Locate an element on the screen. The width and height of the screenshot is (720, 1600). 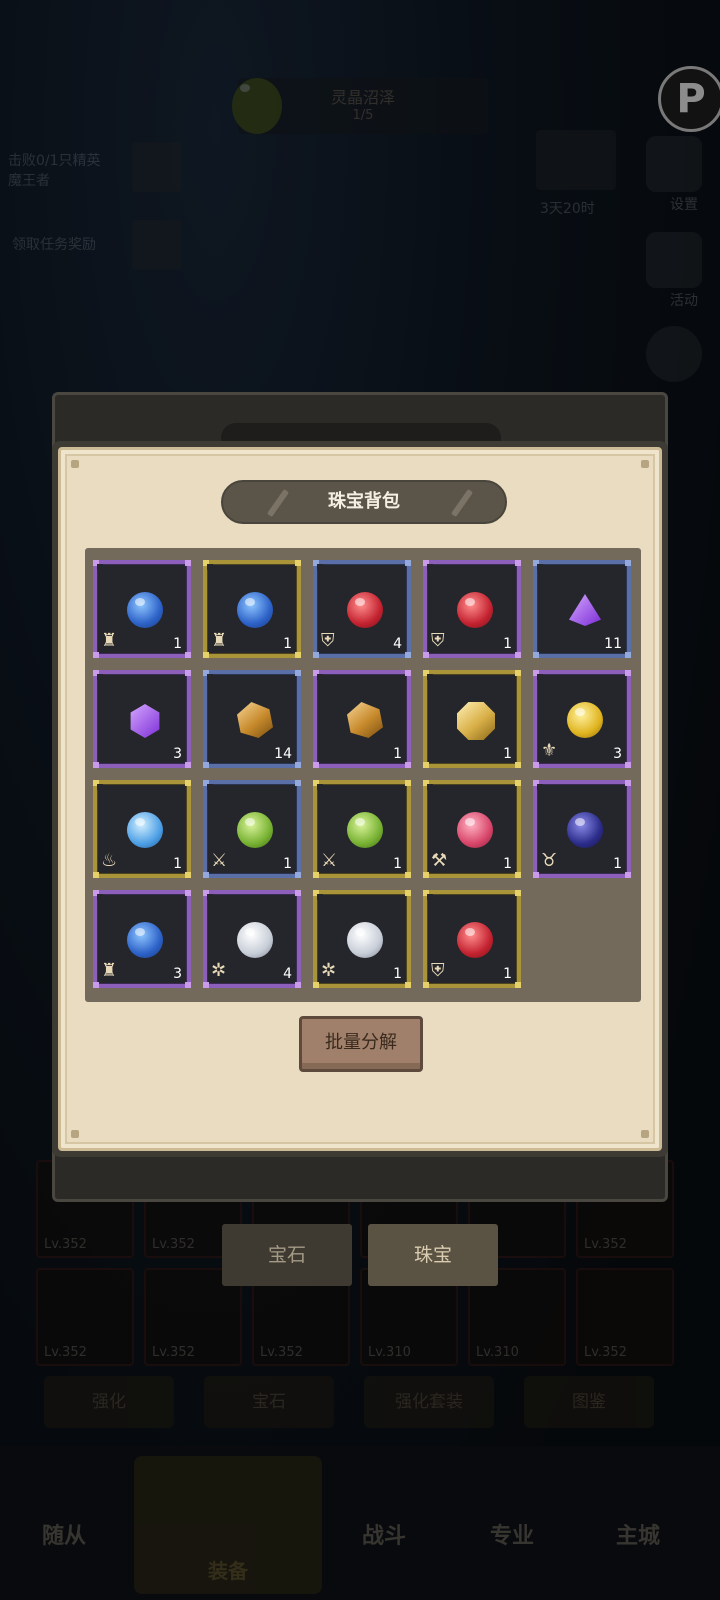
sky-orb-gem-icon is located at coordinates (145, 830).